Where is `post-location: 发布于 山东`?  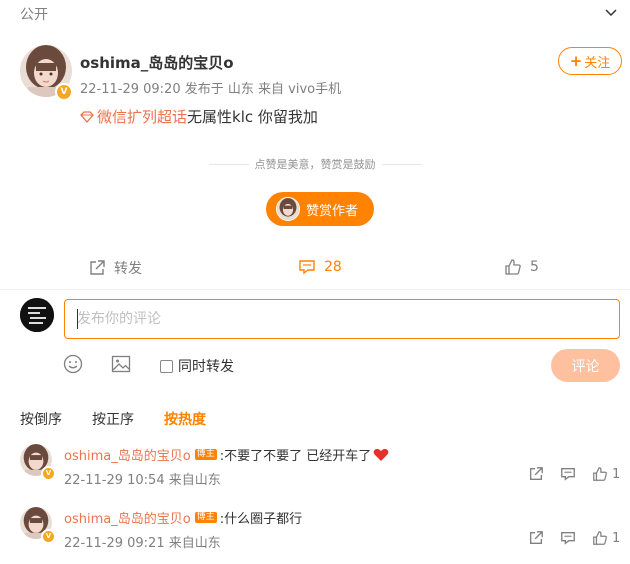 post-location: 发布于 山东 is located at coordinates (219, 89).